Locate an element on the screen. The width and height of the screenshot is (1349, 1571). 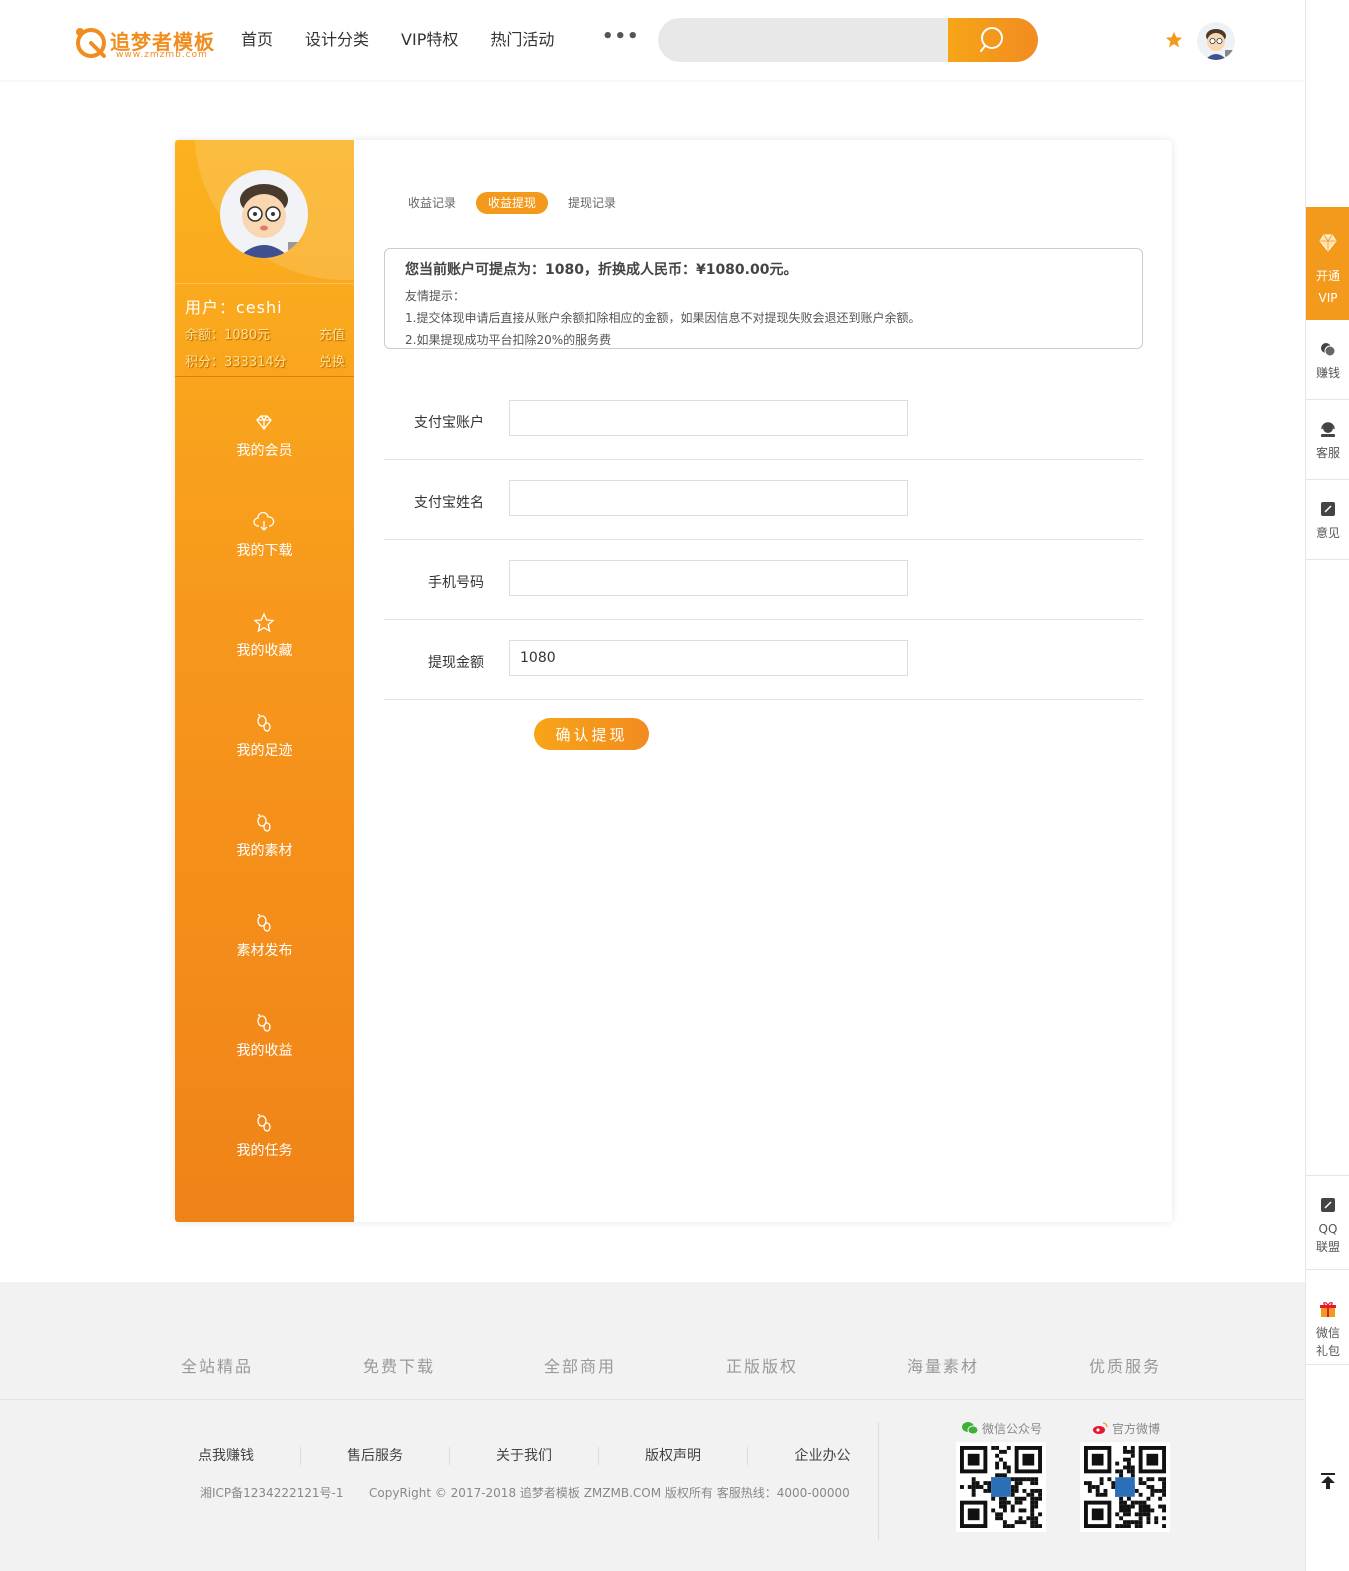
sidebar-item-downloads: 我的下载 is located at coordinates (264, 560).